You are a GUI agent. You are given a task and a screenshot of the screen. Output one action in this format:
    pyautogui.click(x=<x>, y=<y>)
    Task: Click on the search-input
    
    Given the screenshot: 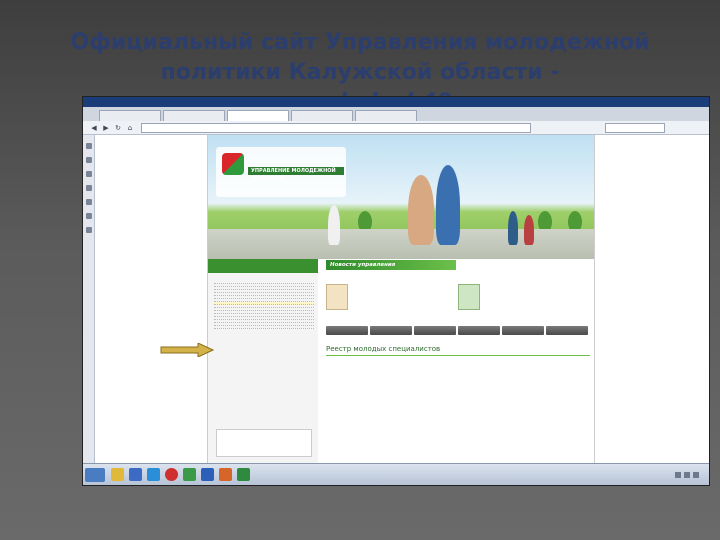 What is the action you would take?
    pyautogui.click(x=635, y=127)
    